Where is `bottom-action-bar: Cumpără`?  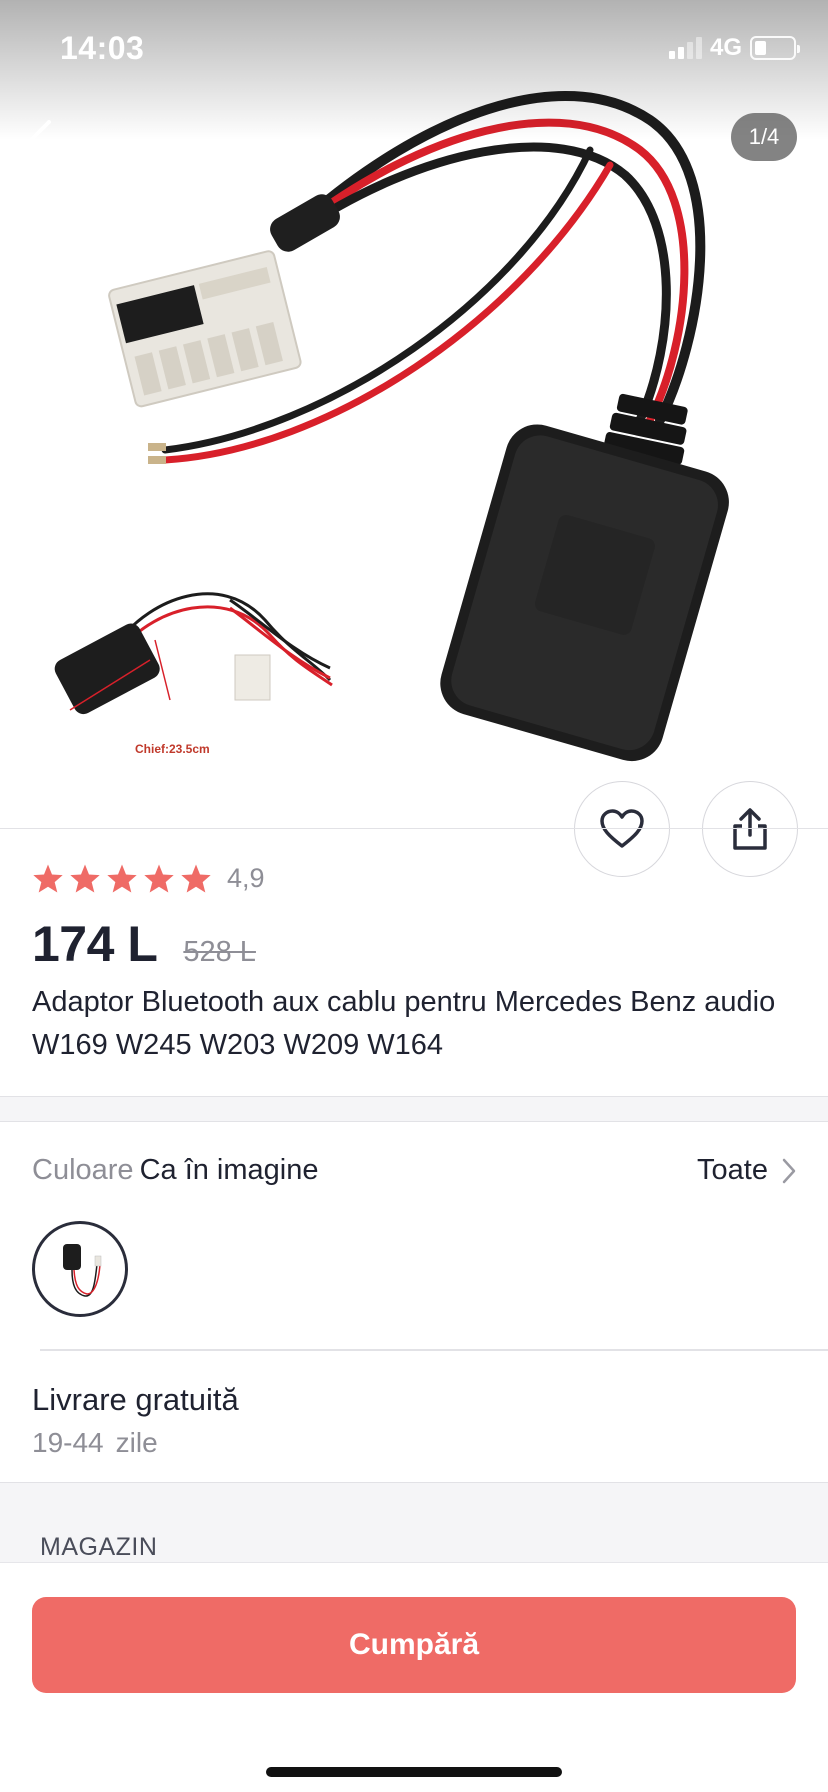 bottom-action-bar: Cumpără is located at coordinates (414, 1677).